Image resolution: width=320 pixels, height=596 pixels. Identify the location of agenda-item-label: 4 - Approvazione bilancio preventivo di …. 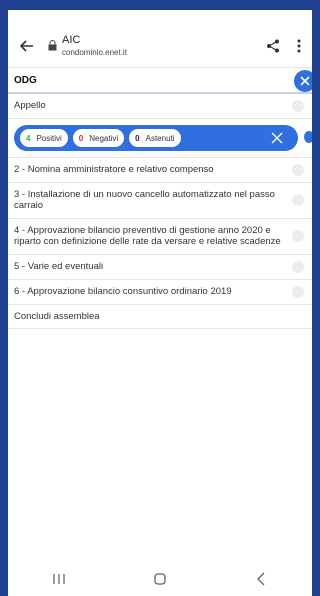
(147, 236).